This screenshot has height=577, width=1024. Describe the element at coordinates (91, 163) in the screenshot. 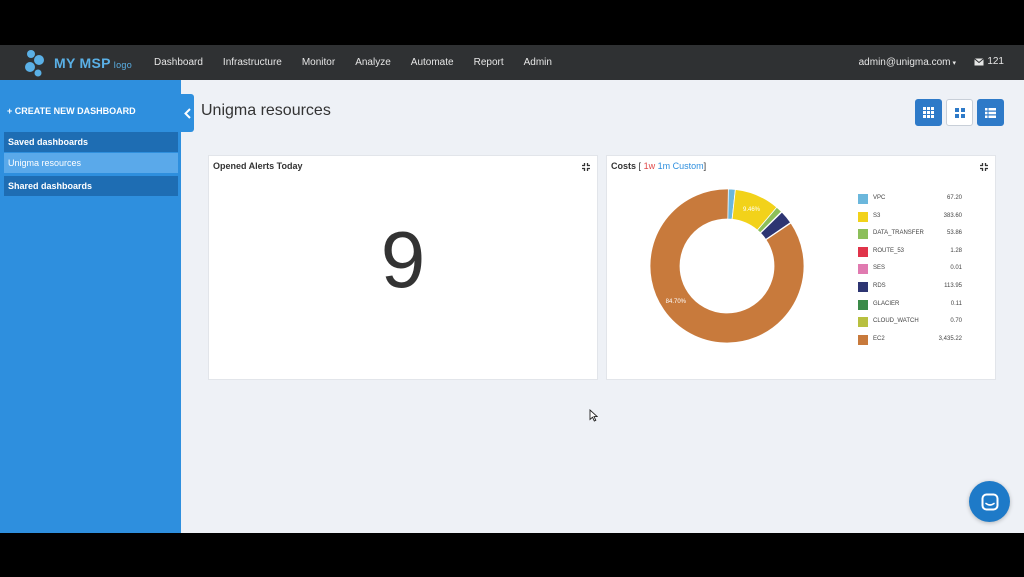

I see `sidebar-item-unigma-resources: Unigma resources` at that location.